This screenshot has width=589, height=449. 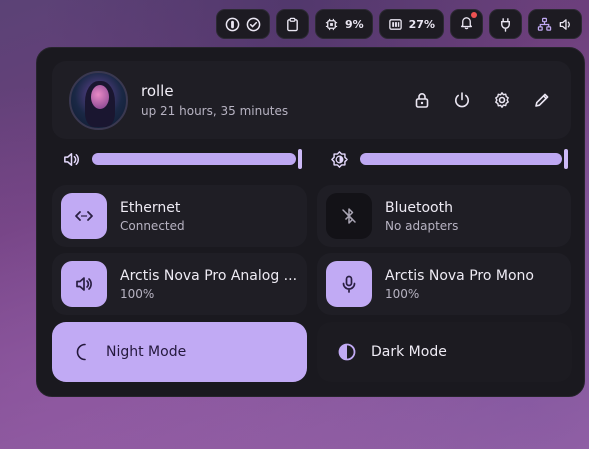 I want to click on bluetooth-tile: Bluetooth No adapters, so click(x=444, y=216).